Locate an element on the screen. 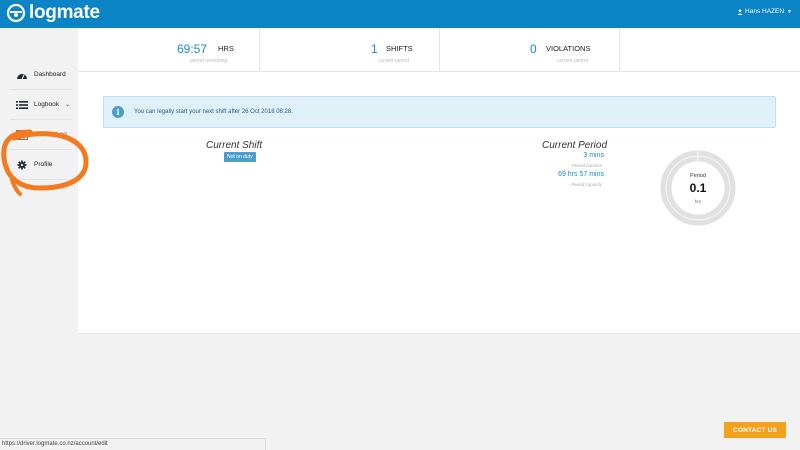  period-balance-value: 3 mins is located at coordinates (593, 155).